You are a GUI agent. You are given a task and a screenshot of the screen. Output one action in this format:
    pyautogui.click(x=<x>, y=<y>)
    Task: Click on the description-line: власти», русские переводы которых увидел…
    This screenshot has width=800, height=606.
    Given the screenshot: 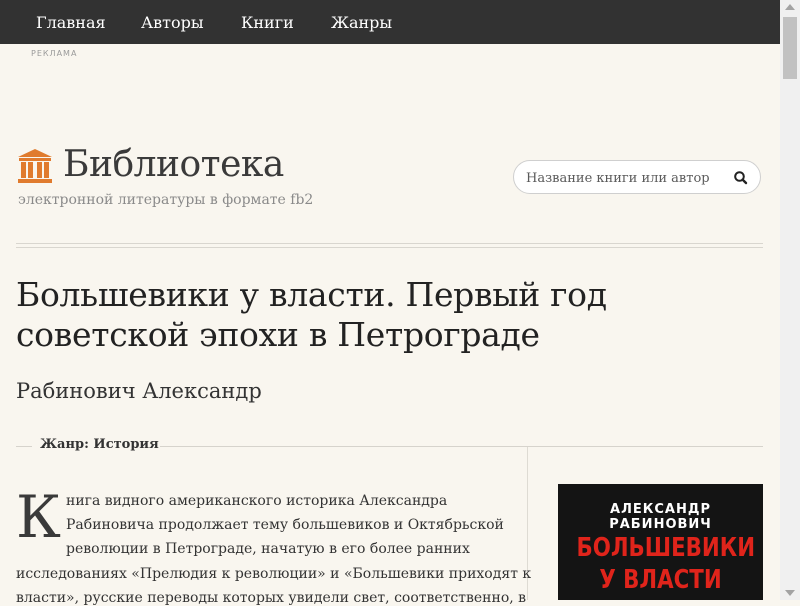 What is the action you would take?
    pyautogui.click(x=271, y=598)
    